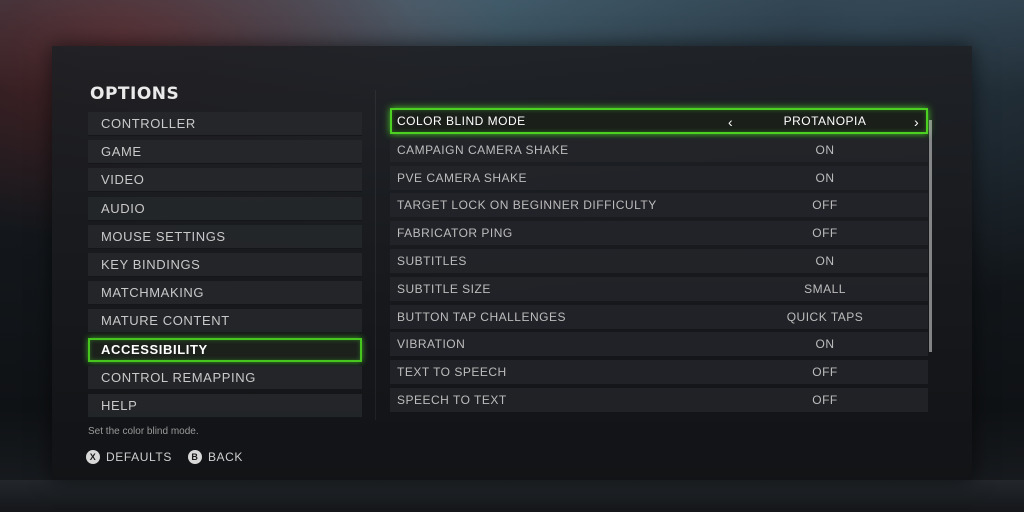 The height and width of the screenshot is (512, 1024). I want to click on setting-row-speech-to-text: SPEECH TO TEXT OFF, so click(659, 399).